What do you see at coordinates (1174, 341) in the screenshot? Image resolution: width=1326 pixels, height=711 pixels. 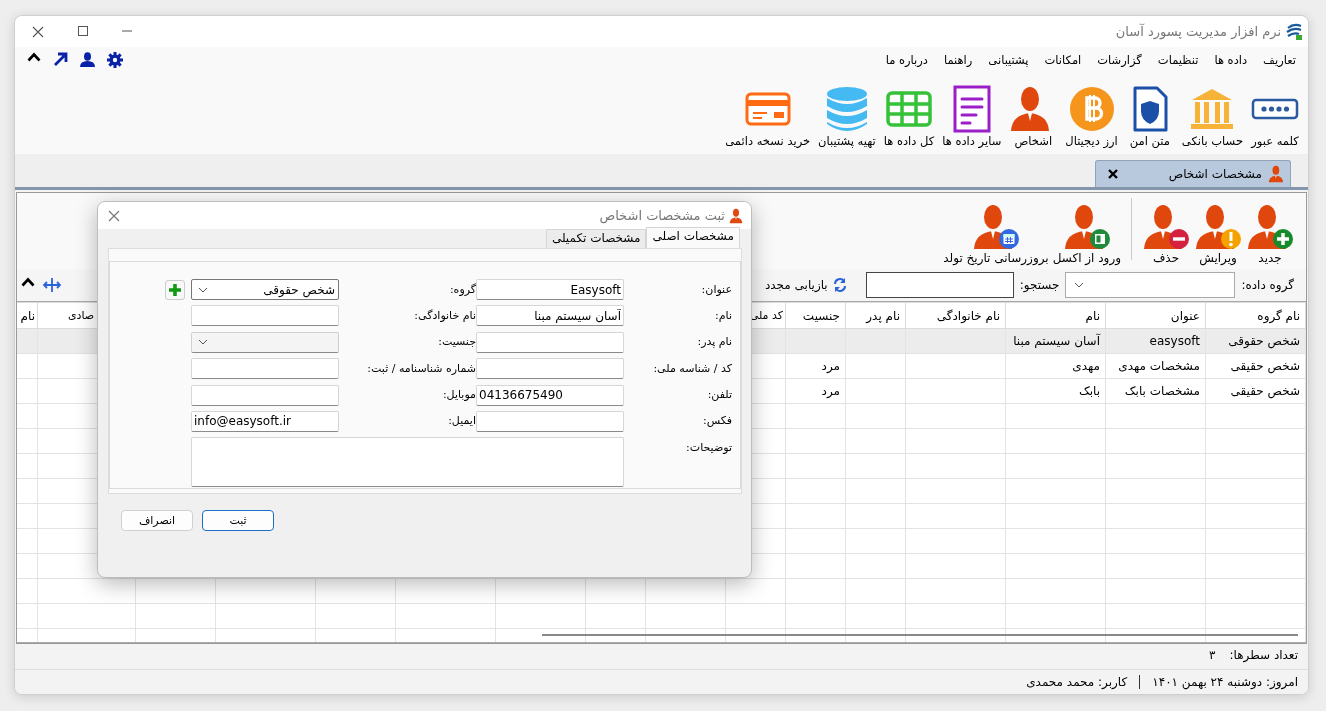 I see `table-cell: easysoft` at bounding box center [1174, 341].